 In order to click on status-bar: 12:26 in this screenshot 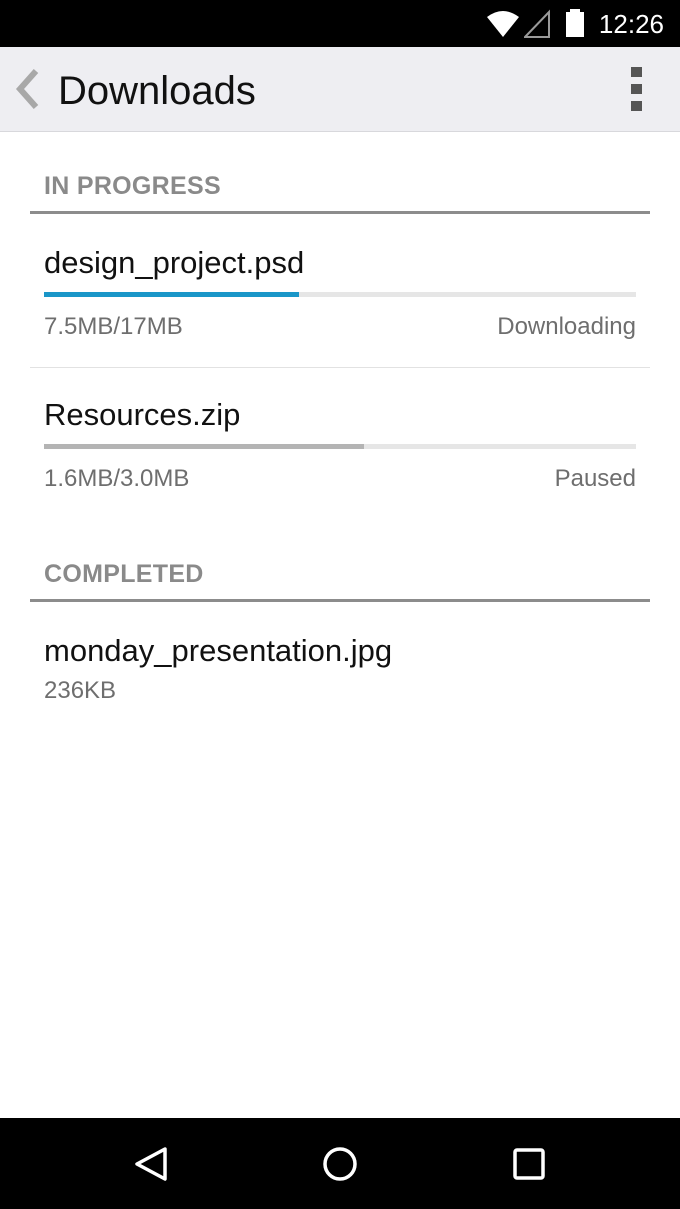, I will do `click(340, 23)`.